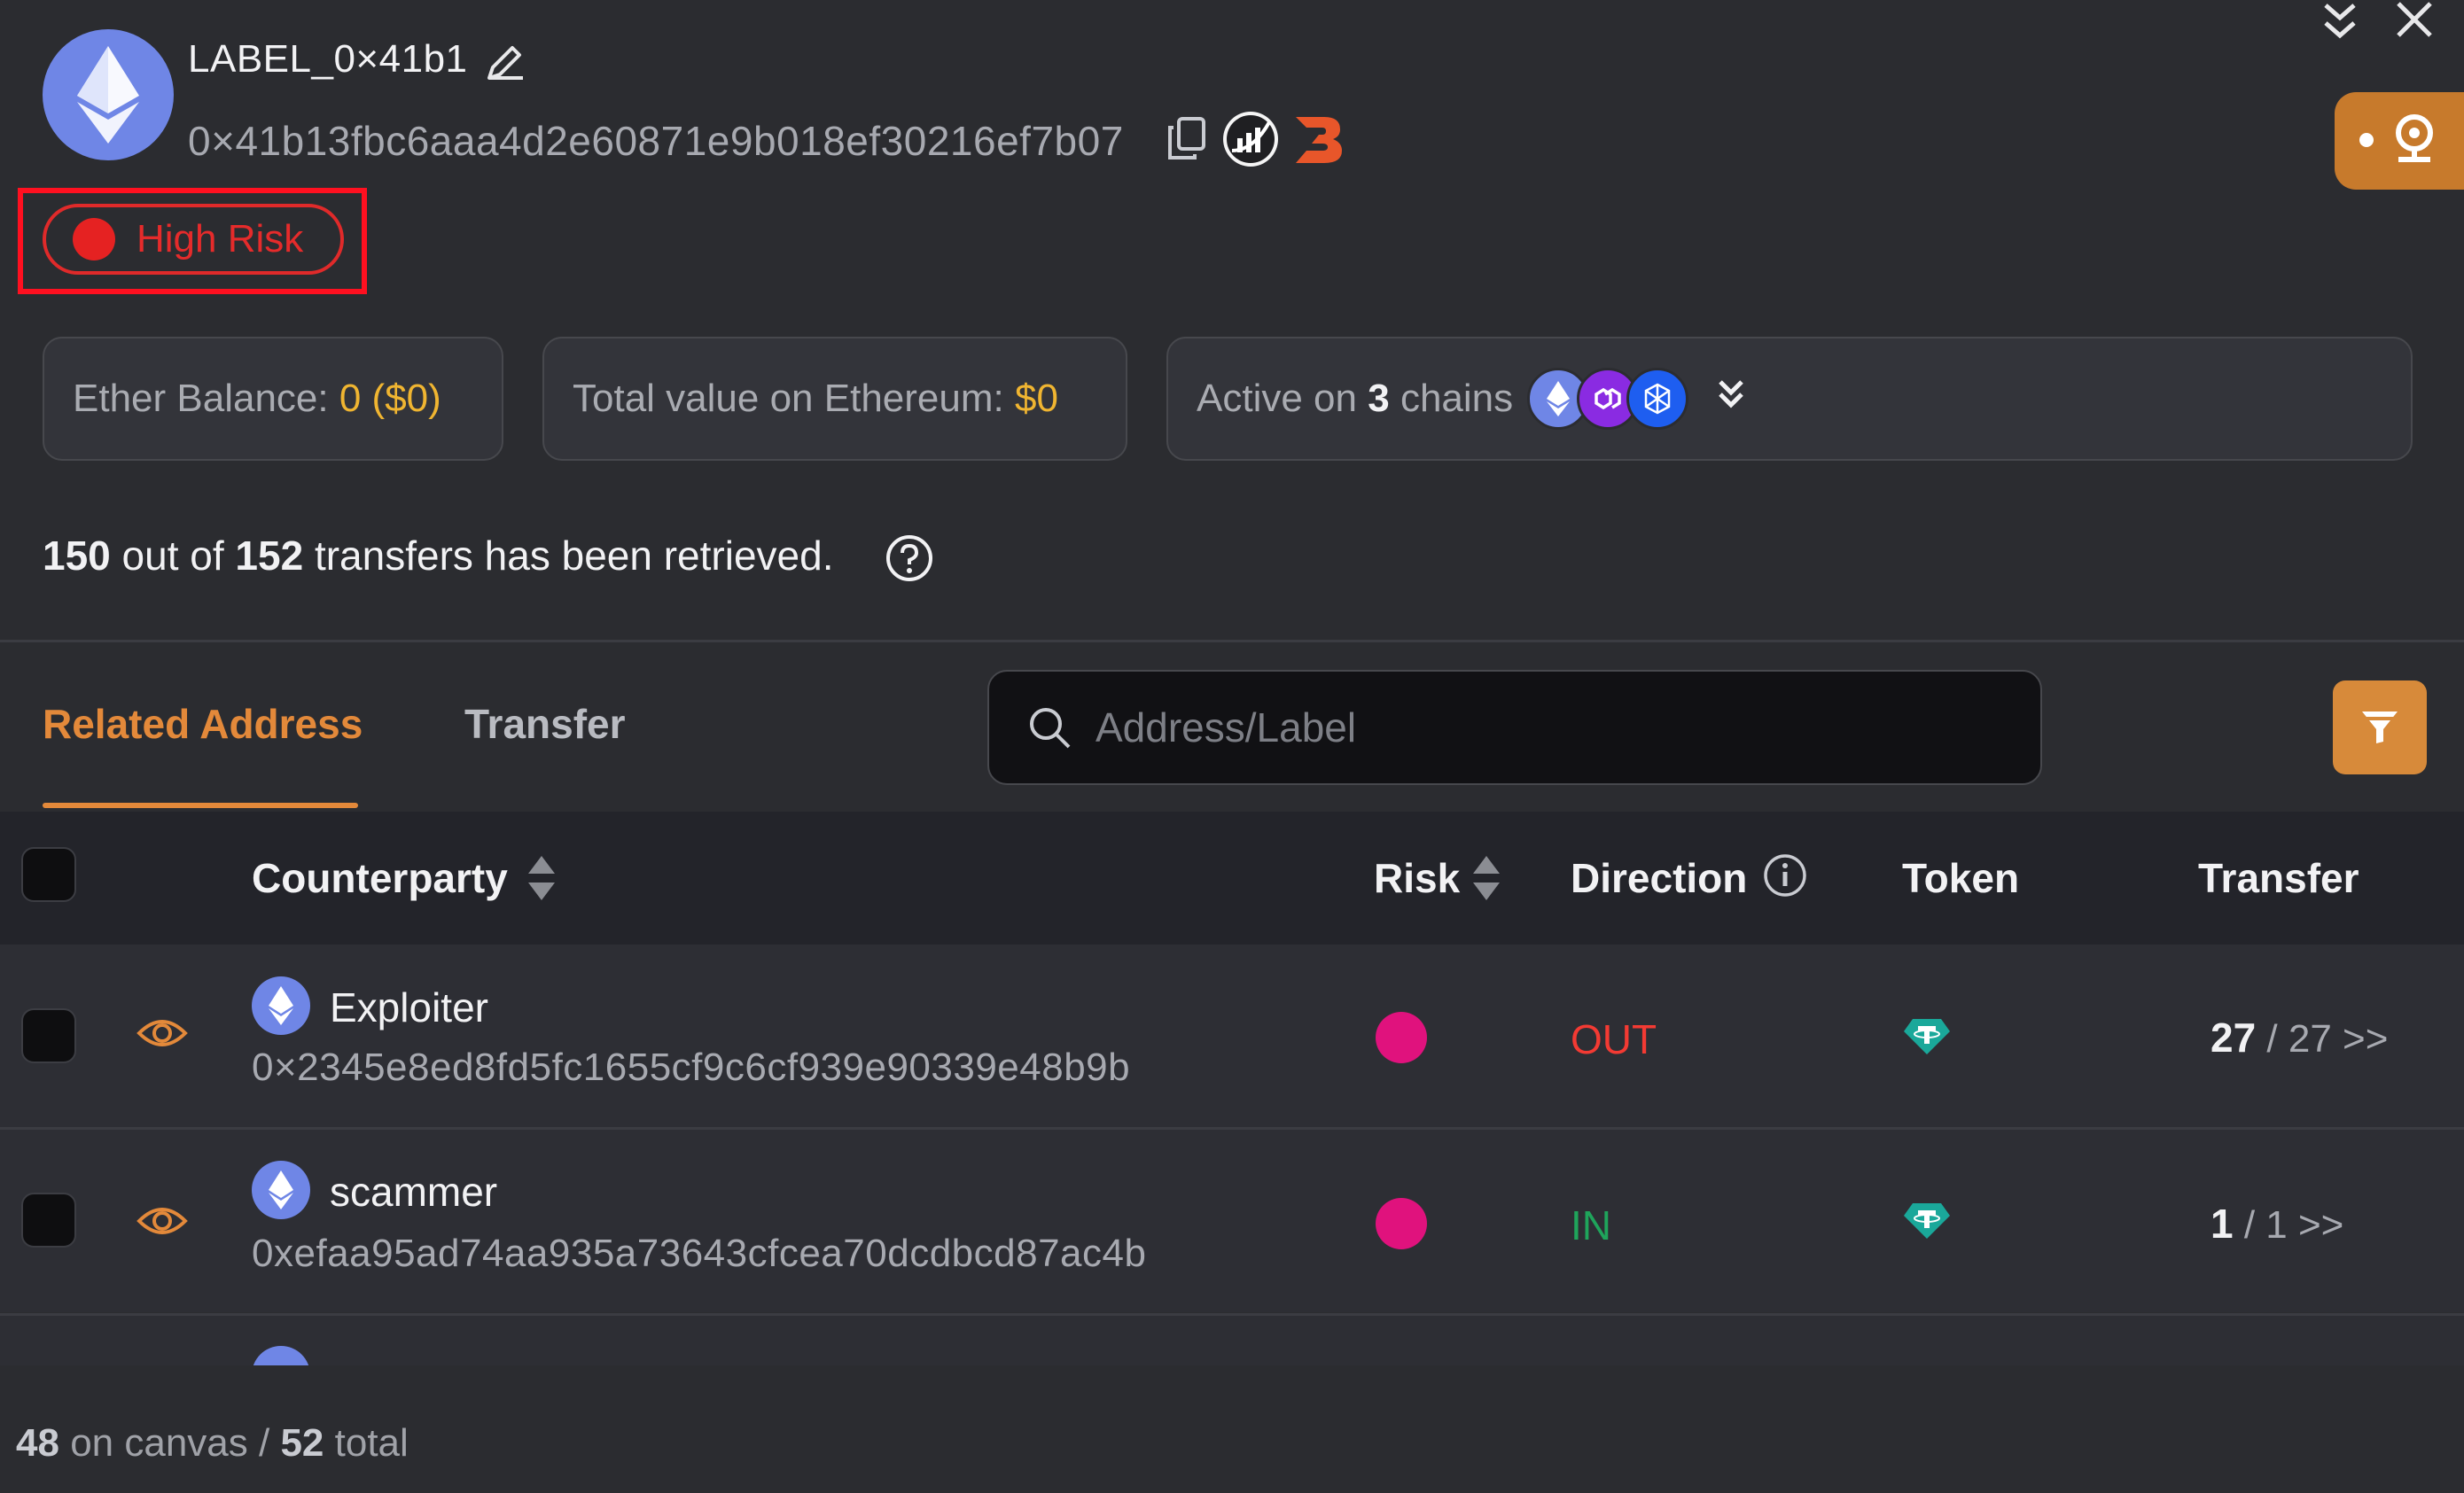 This screenshot has width=2464, height=1493. I want to click on collapse-icon, so click(2340, 20).